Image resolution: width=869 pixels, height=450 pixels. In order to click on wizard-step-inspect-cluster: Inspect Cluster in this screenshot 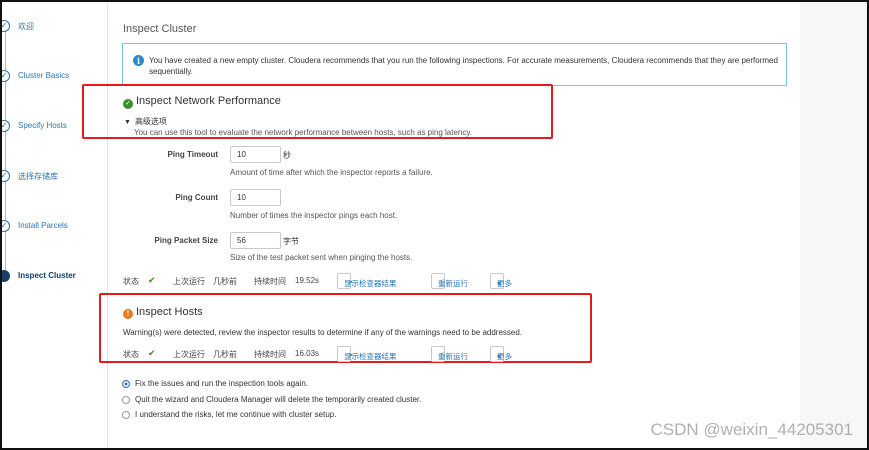, I will do `click(54, 276)`.